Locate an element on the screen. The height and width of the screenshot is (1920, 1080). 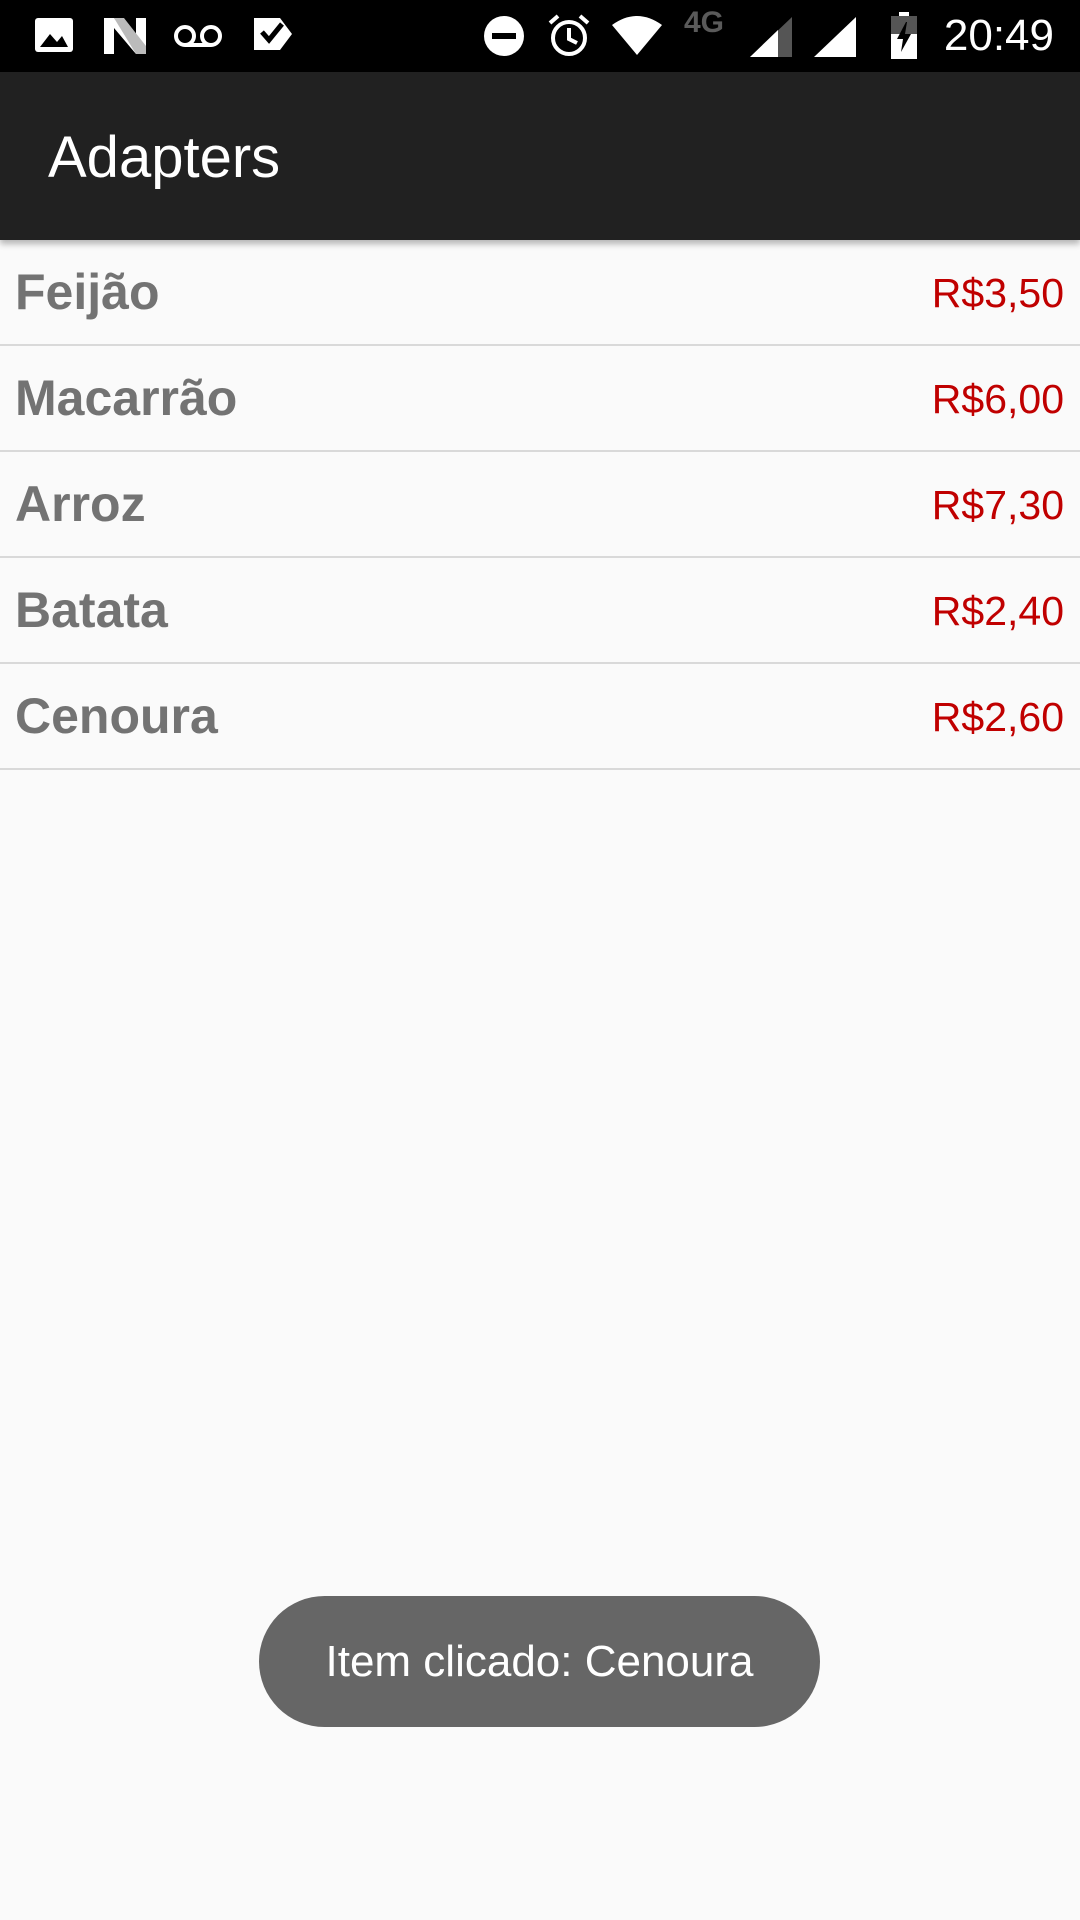
network-type-label: 4G is located at coordinates (704, 22).